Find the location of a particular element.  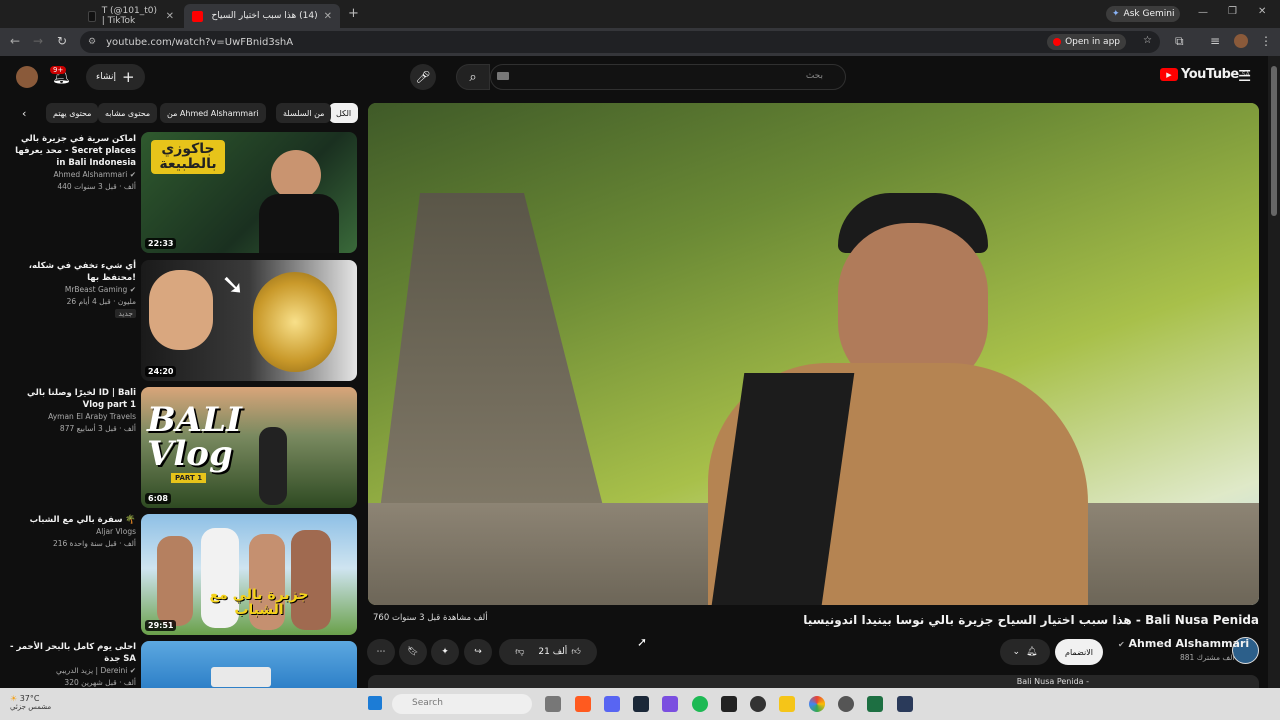

minimize-icon: — is located at coordinates (1203, 12).